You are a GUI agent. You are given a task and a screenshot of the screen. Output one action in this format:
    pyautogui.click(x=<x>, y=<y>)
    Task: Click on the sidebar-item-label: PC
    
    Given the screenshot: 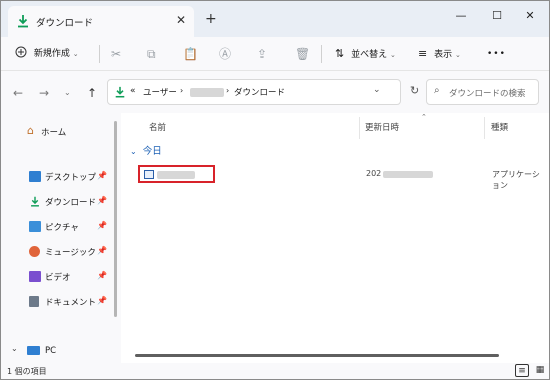 What is the action you would take?
    pyautogui.click(x=51, y=351)
    